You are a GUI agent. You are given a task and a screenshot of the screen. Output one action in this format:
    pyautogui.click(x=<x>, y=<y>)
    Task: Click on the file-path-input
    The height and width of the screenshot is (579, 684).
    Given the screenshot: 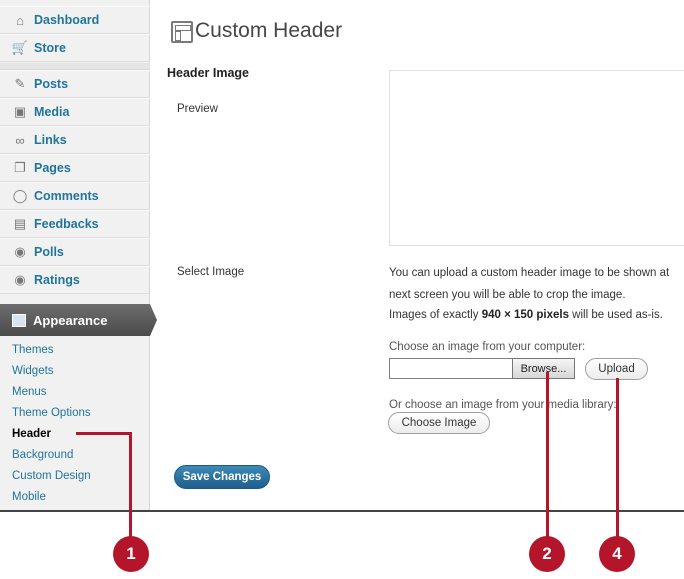 What is the action you would take?
    pyautogui.click(x=451, y=368)
    